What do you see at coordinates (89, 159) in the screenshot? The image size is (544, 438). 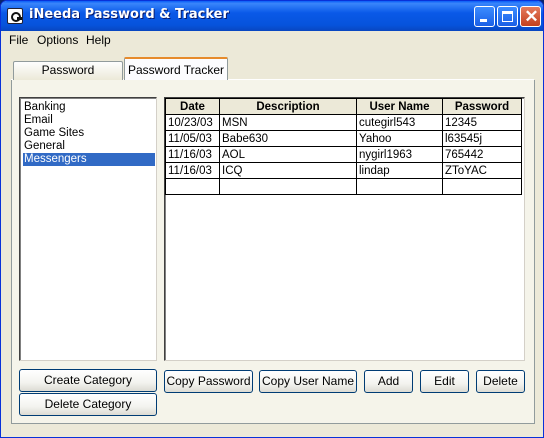 I see `category-item-messengers: Messengers` at bounding box center [89, 159].